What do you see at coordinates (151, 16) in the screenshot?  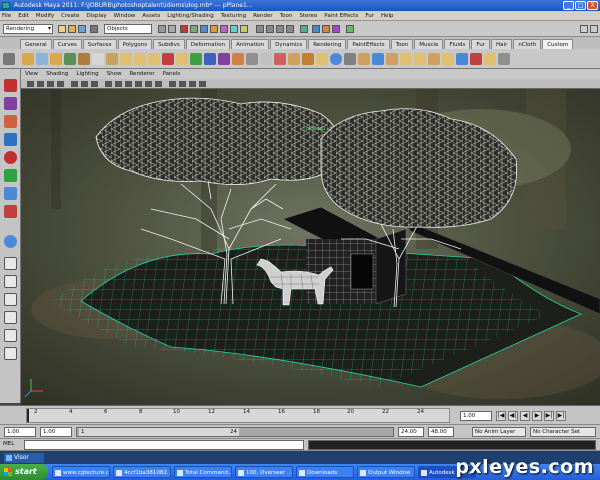 I see `menu-assets: Assets` at bounding box center [151, 16].